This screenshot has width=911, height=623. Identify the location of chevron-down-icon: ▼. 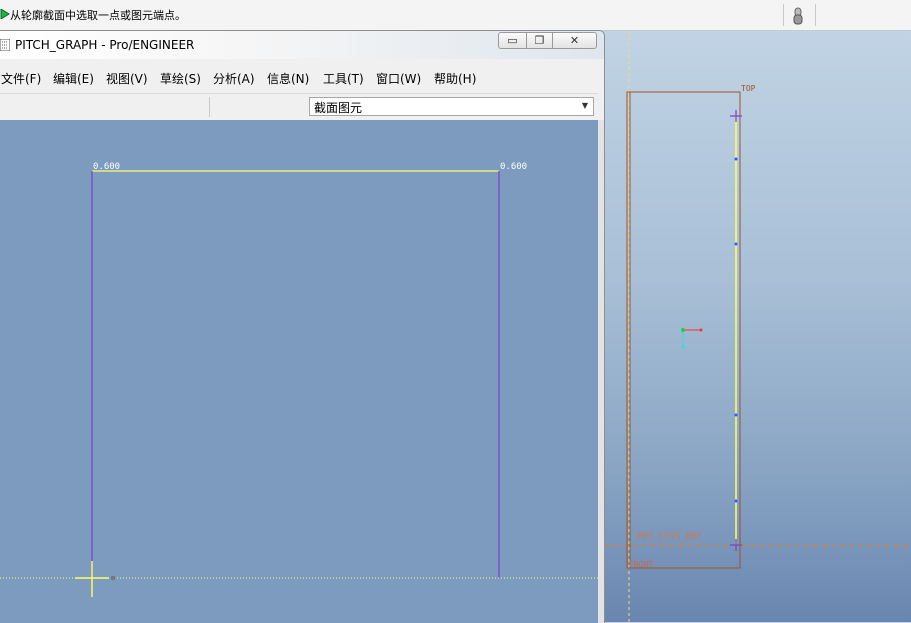
(584, 105).